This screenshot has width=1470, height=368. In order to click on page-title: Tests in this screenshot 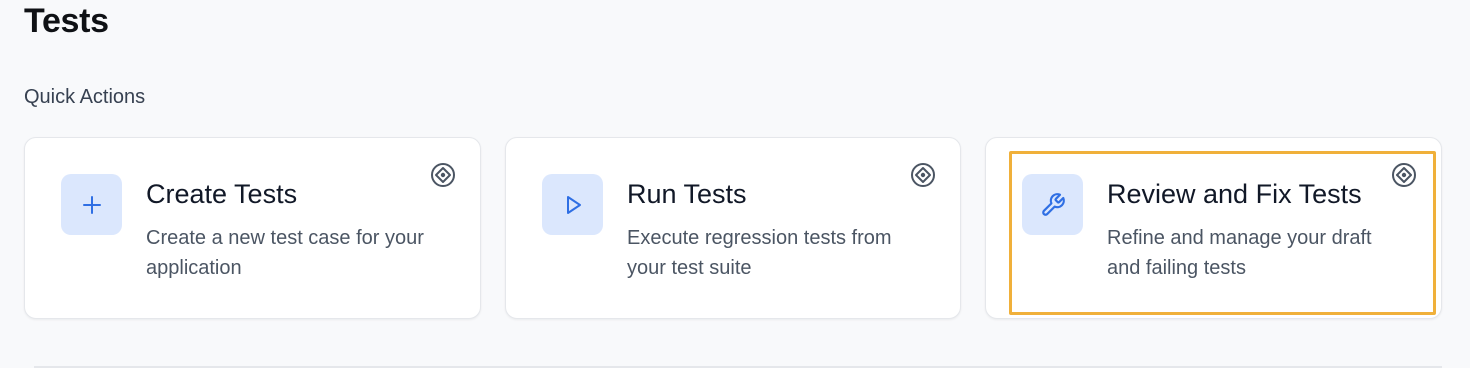, I will do `click(66, 21)`.